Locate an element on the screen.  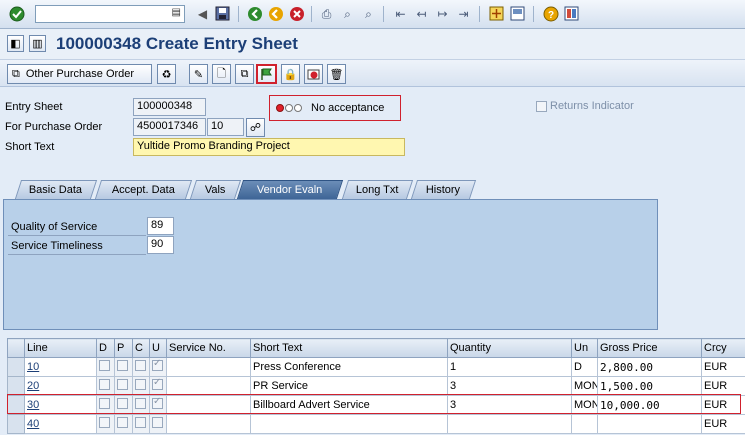
quantity-cell: 1 is located at coordinates (509, 367).